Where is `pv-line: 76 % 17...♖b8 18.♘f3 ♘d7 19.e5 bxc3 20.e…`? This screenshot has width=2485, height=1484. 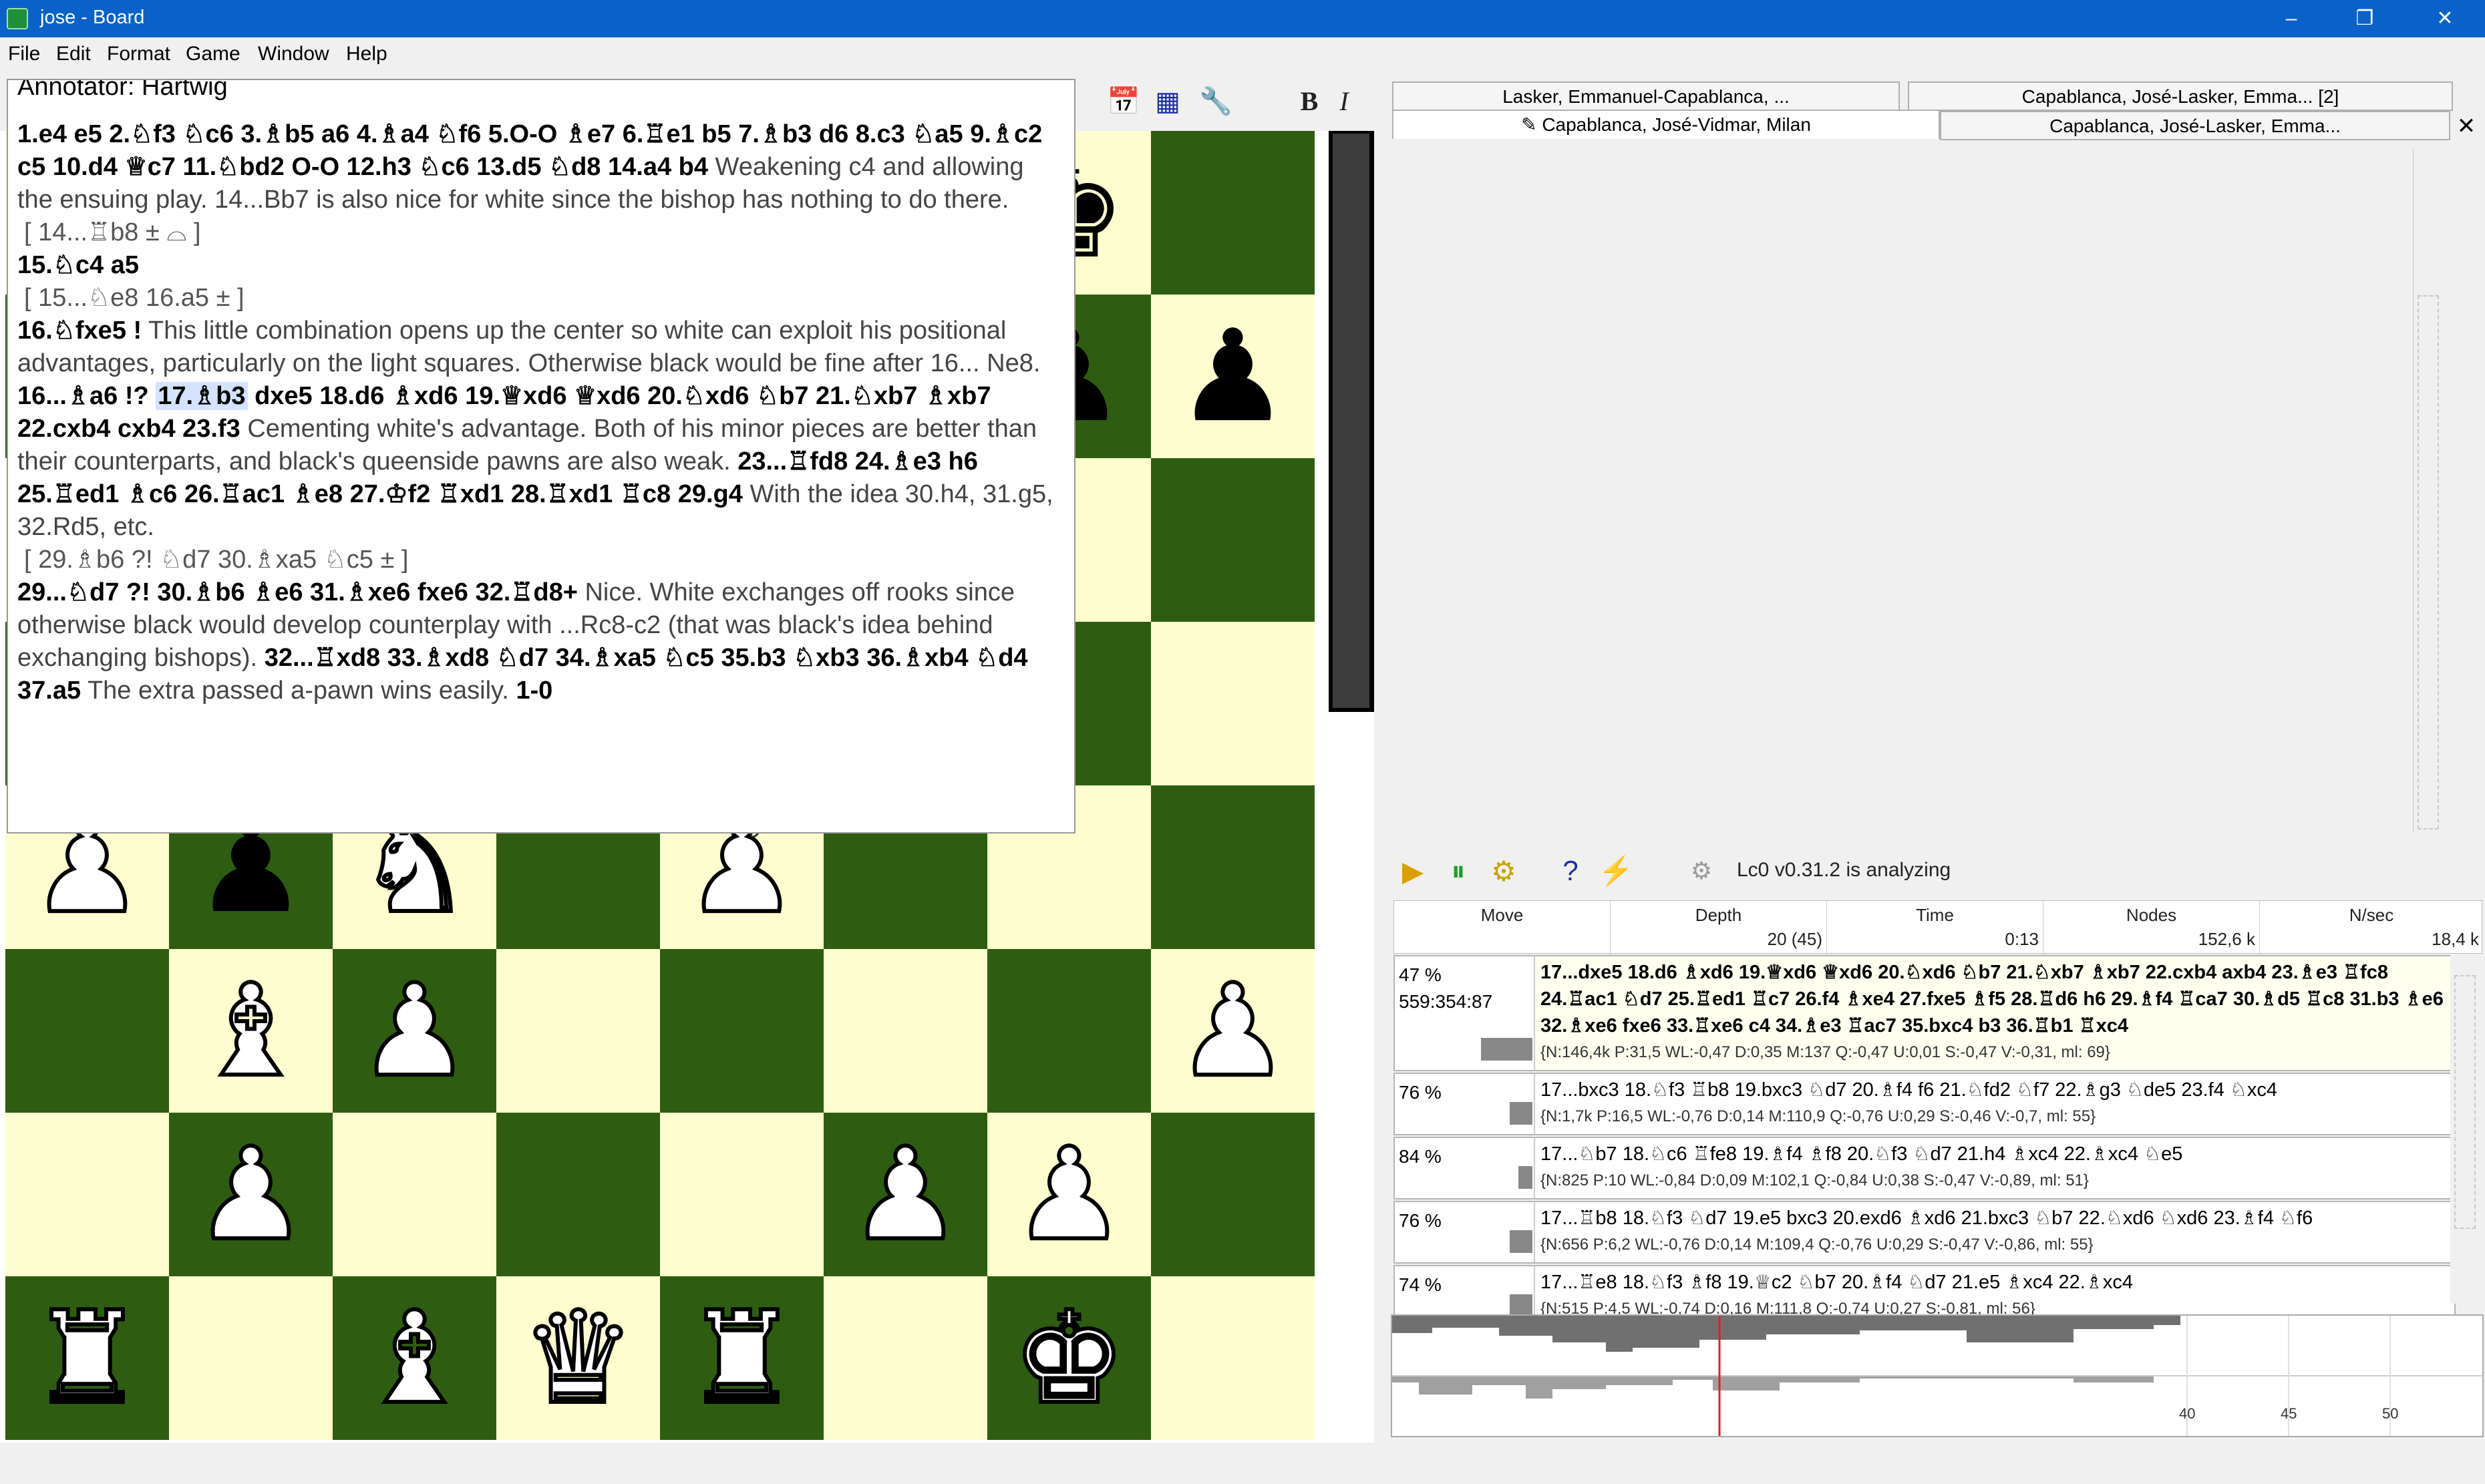 pv-line: 76 % 17...♖b8 18.♘f3 ♘d7 19.e5 bxc3 20.e… is located at coordinates (1924, 1232).